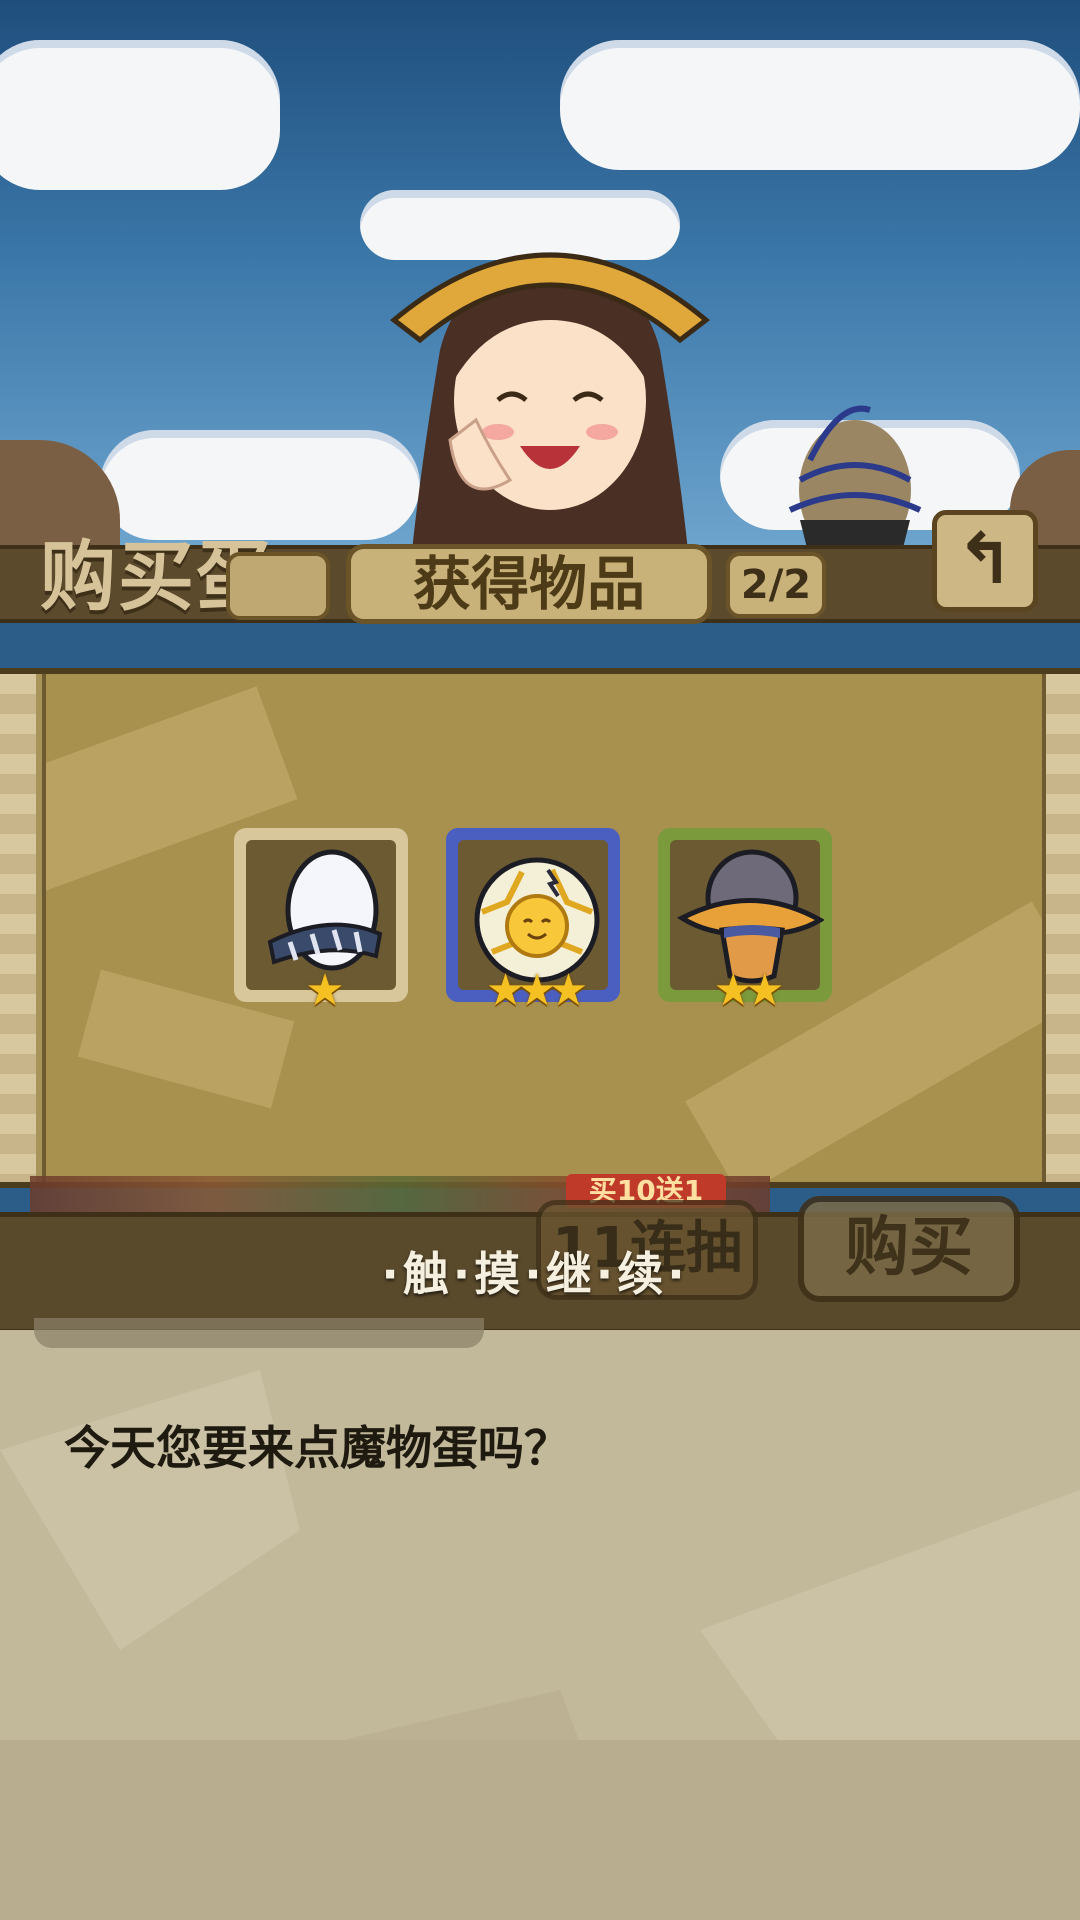  What do you see at coordinates (745, 922) in the screenshot?
I see `reward-slot-hat-egg: ★★` at bounding box center [745, 922].